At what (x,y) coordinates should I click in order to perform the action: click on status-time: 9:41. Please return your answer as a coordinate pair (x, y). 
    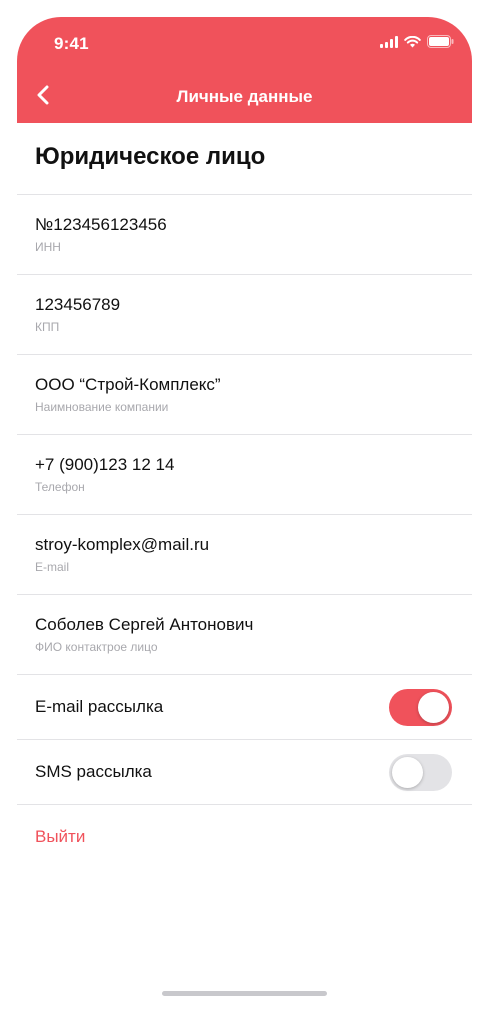
    Looking at the image, I should click on (71, 43).